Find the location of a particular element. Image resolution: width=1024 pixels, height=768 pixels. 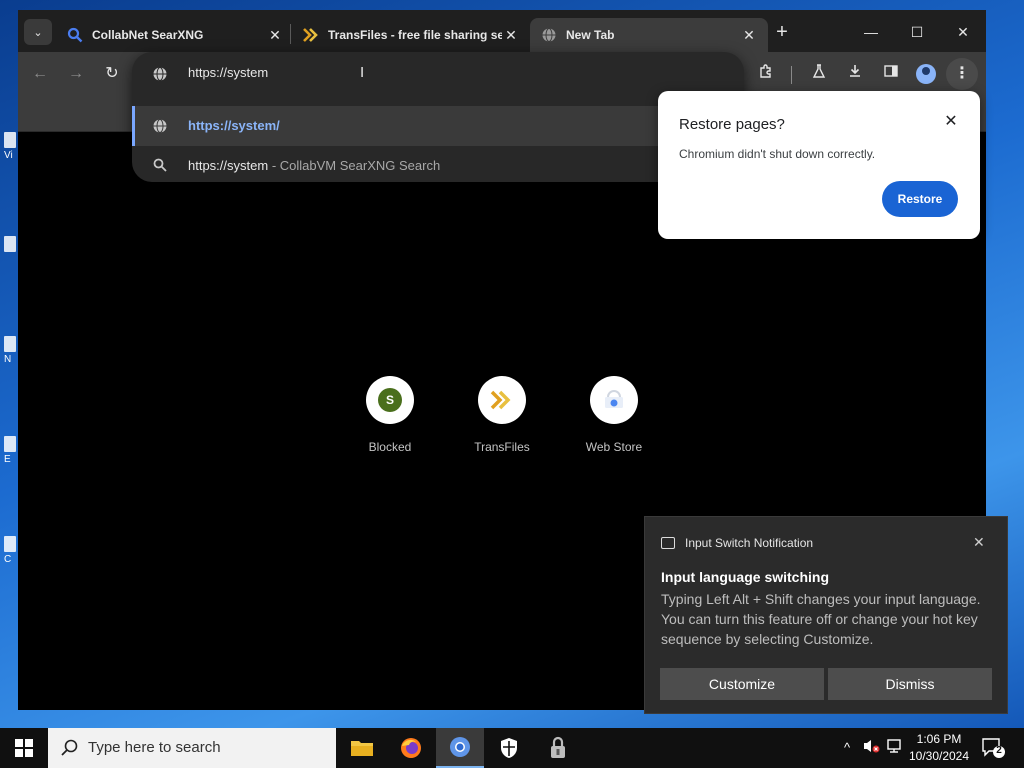

system-clock: 1:06 PM 10/30/2024 is located at coordinates (939, 748).